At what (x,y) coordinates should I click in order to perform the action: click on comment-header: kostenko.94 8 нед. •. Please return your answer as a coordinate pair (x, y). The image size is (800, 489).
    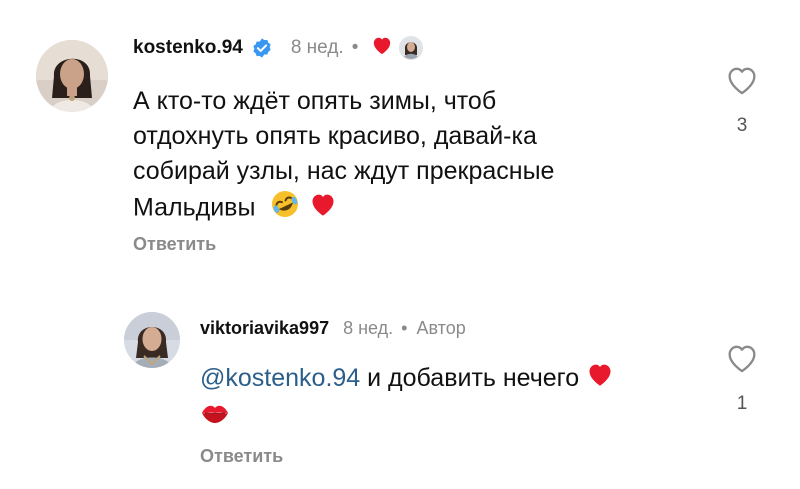
    Looking at the image, I should click on (278, 48).